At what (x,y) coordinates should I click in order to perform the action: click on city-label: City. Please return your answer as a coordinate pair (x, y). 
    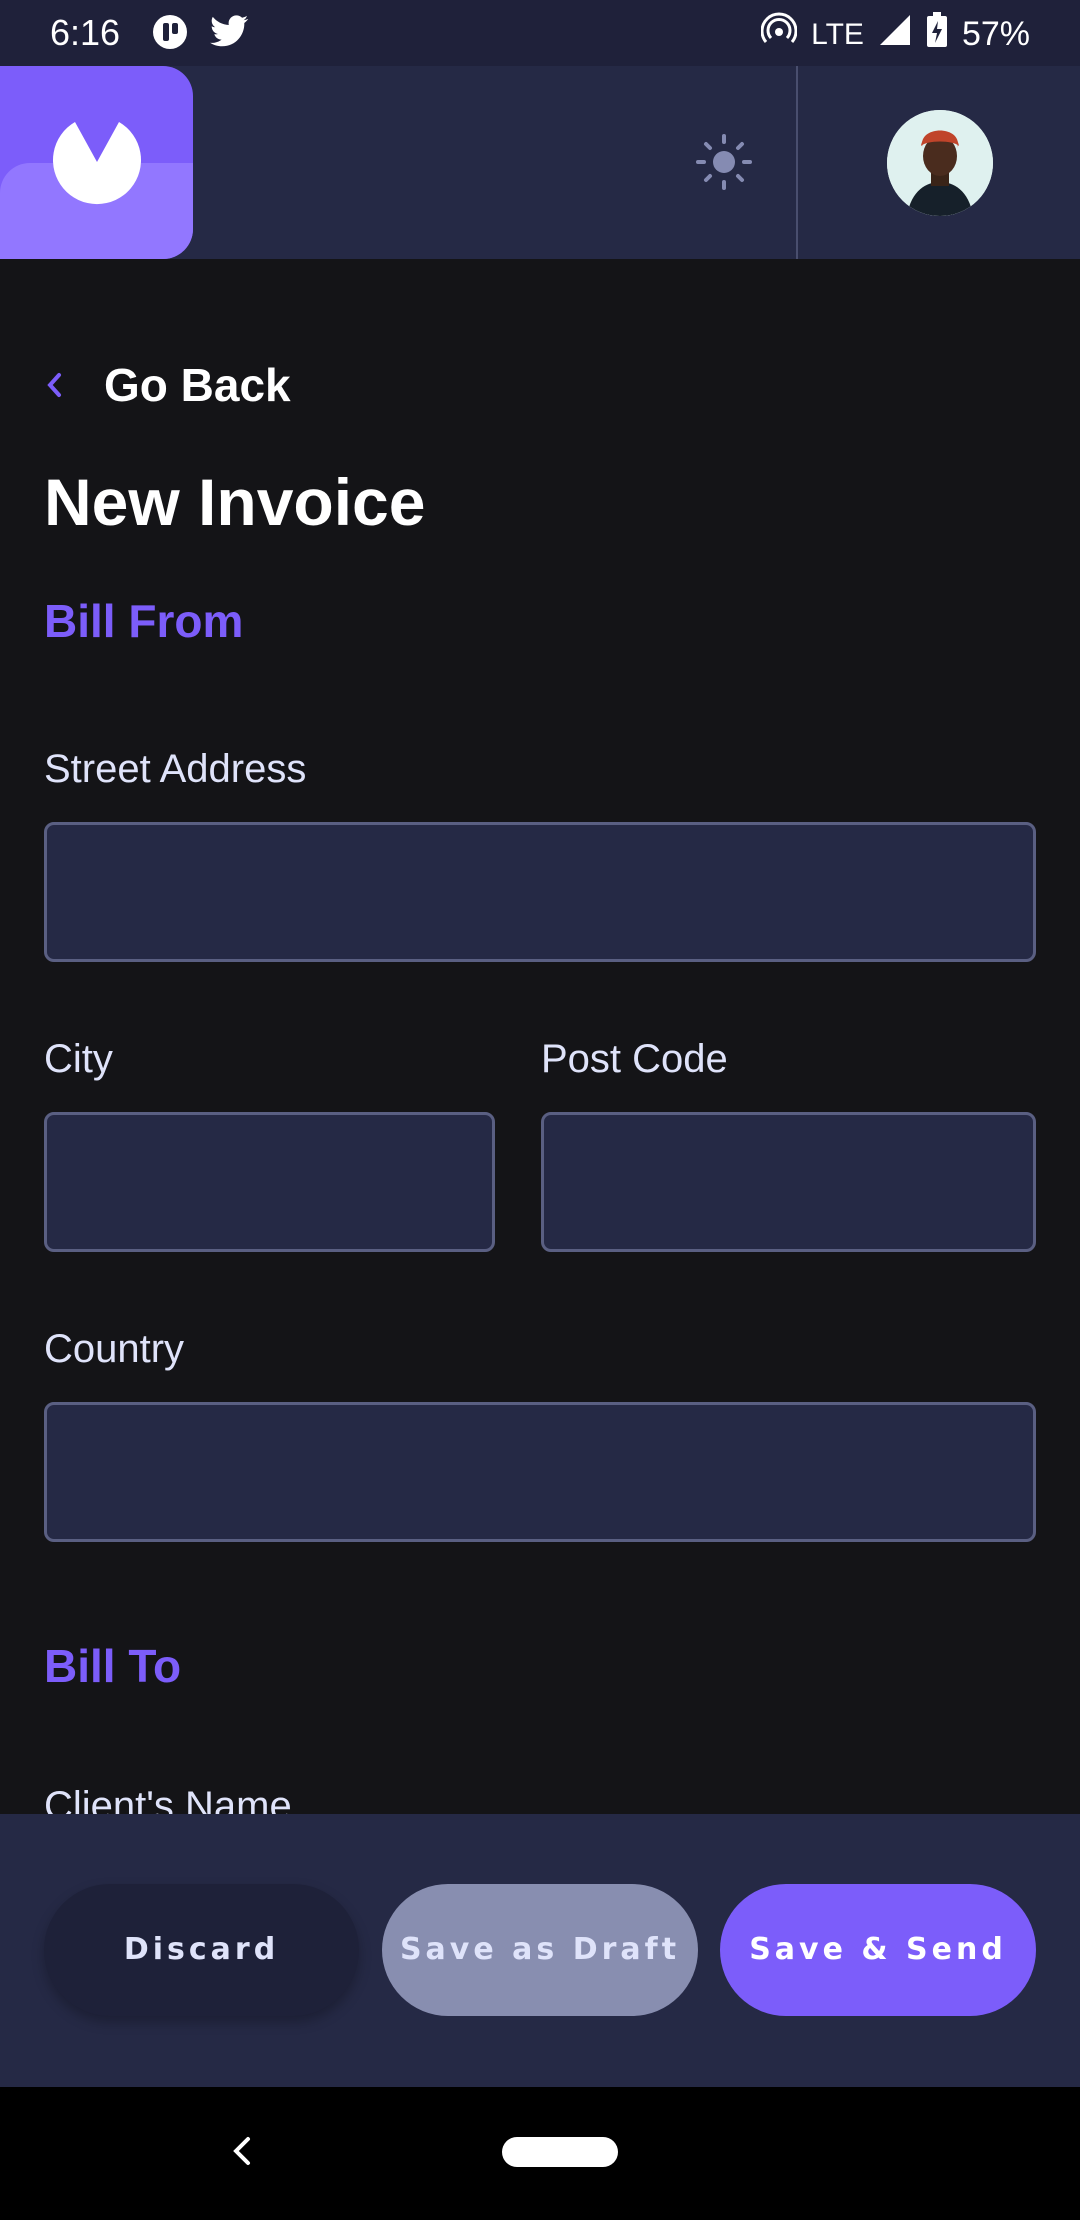
    Looking at the image, I should click on (78, 1059).